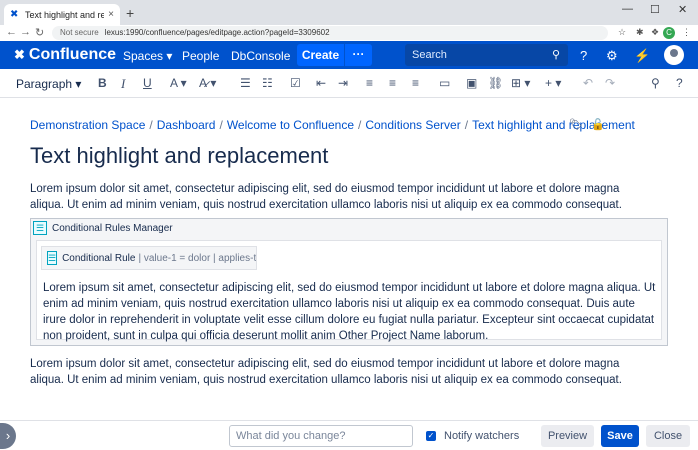  What do you see at coordinates (674, 55) in the screenshot?
I see `user-avatar` at bounding box center [674, 55].